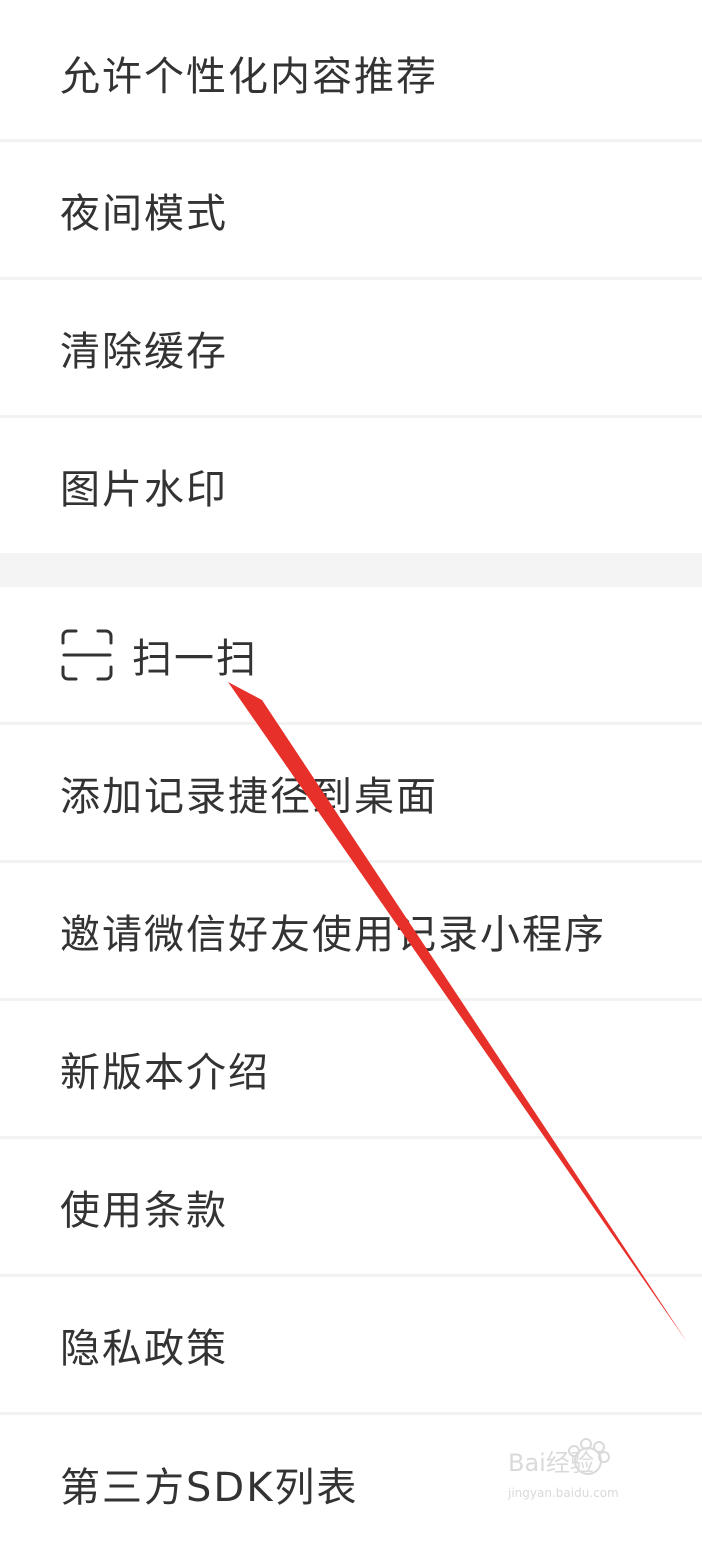  Describe the element at coordinates (165, 1072) in the screenshot. I see `menu-item-label: 新版本介绍` at that location.